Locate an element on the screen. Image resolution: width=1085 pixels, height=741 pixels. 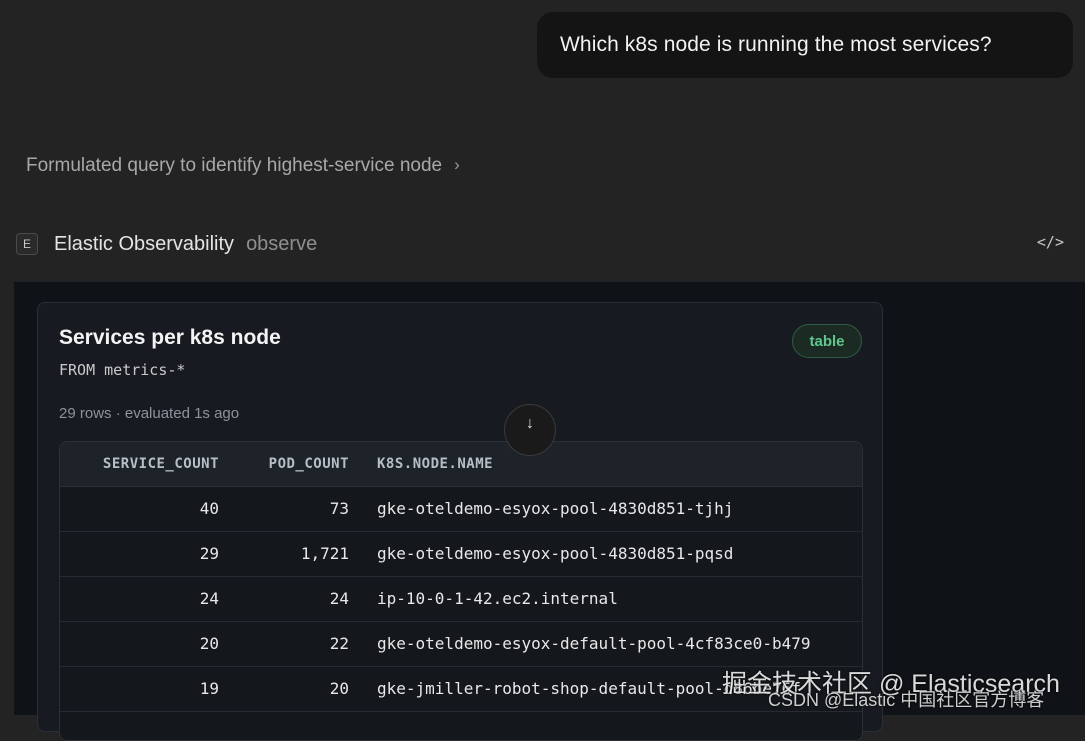
tool-badge-icon: E is located at coordinates (27, 244).